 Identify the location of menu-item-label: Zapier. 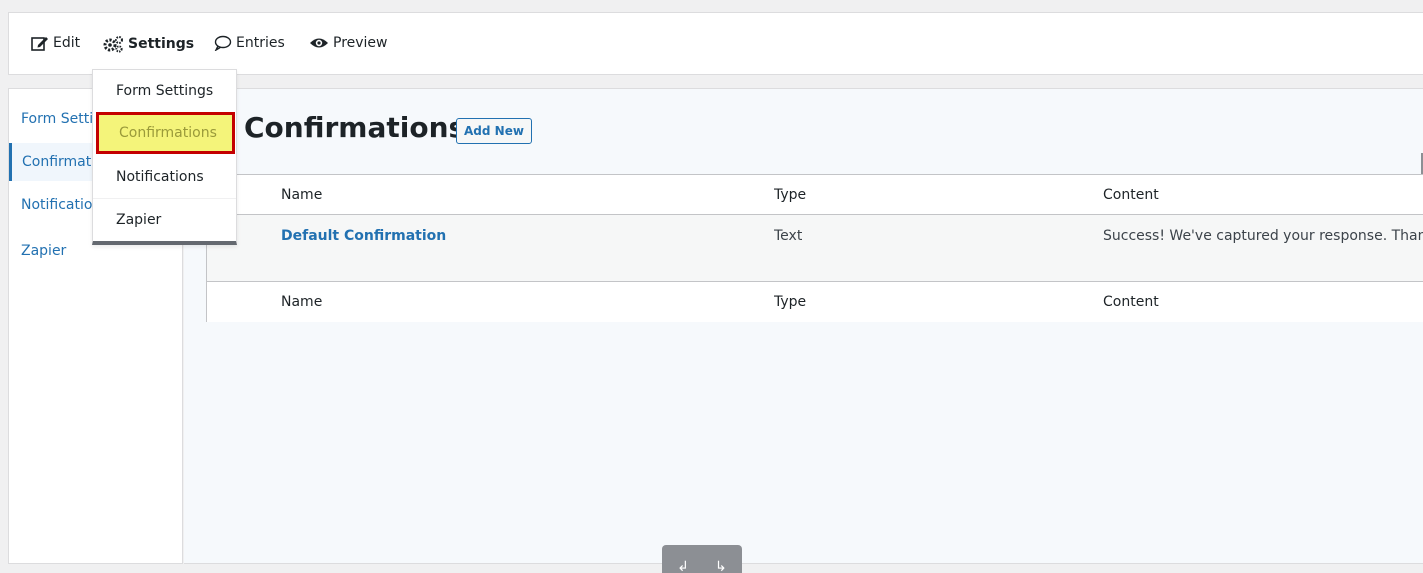
(139, 220).